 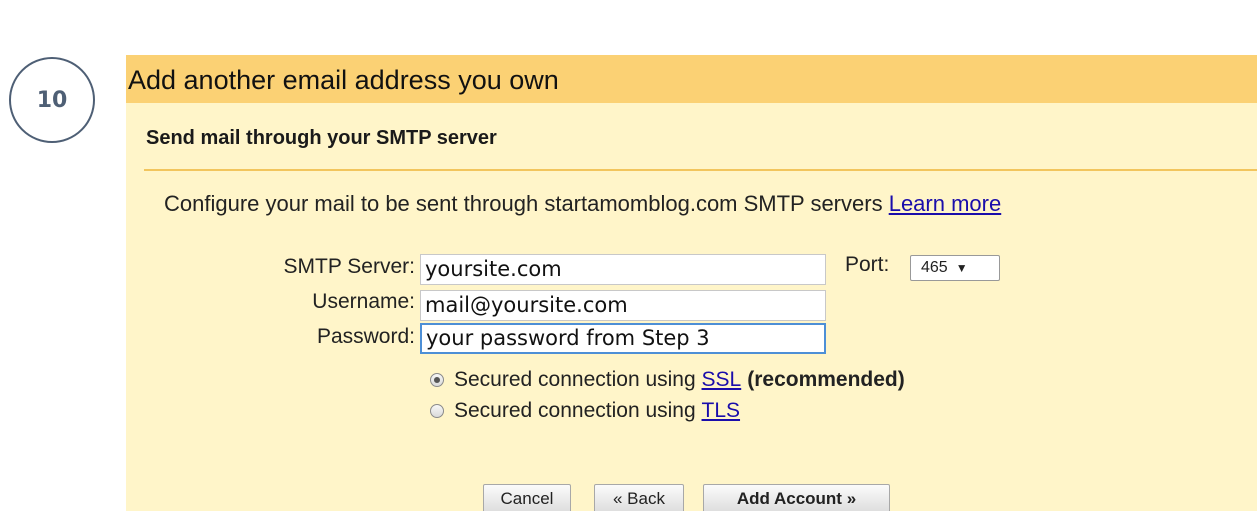 I want to click on port-select: 465 ▼, so click(x=955, y=268).